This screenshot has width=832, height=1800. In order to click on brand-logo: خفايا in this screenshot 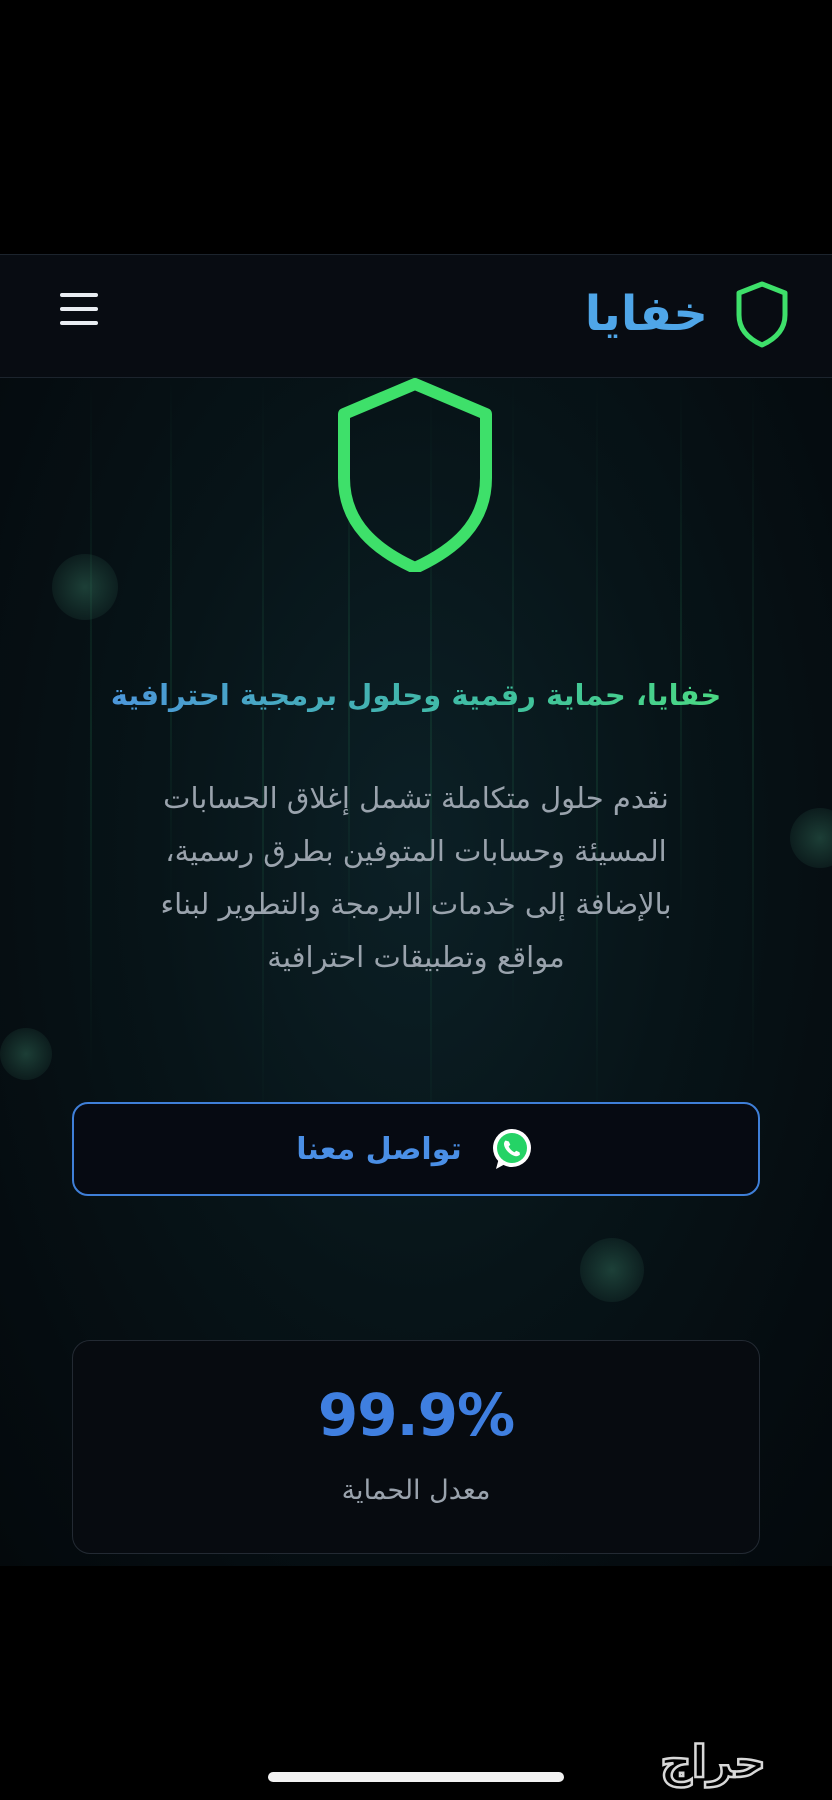, I will do `click(688, 314)`.